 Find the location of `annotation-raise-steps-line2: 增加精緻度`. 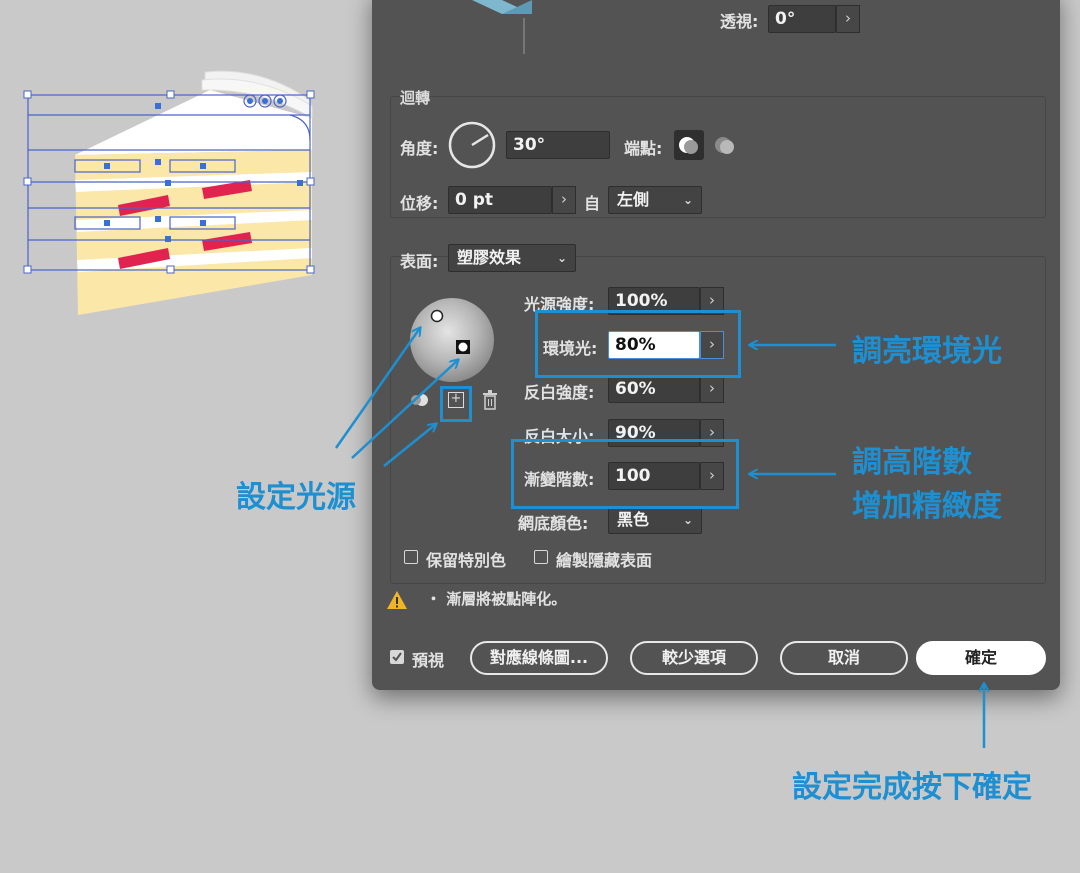

annotation-raise-steps-line2: 增加精緻度 is located at coordinates (927, 506).